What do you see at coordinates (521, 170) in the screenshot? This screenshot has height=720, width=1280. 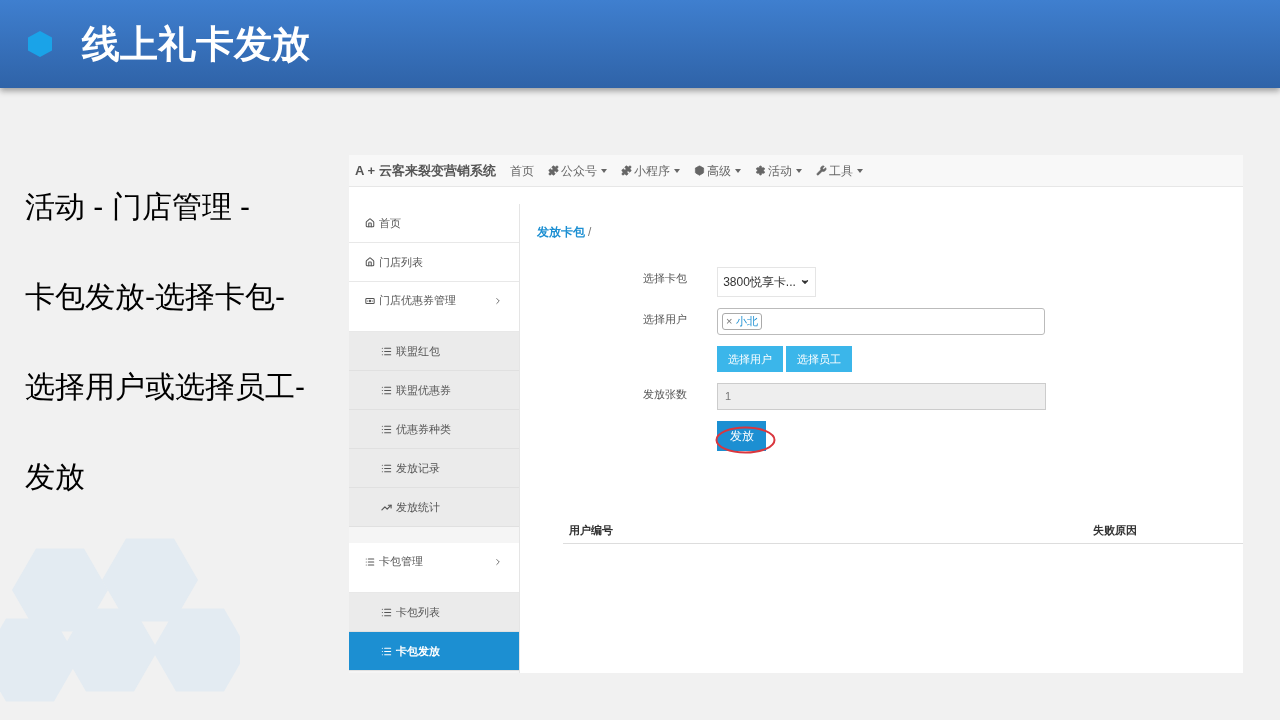 I see `nav-menu-item: 首页` at bounding box center [521, 170].